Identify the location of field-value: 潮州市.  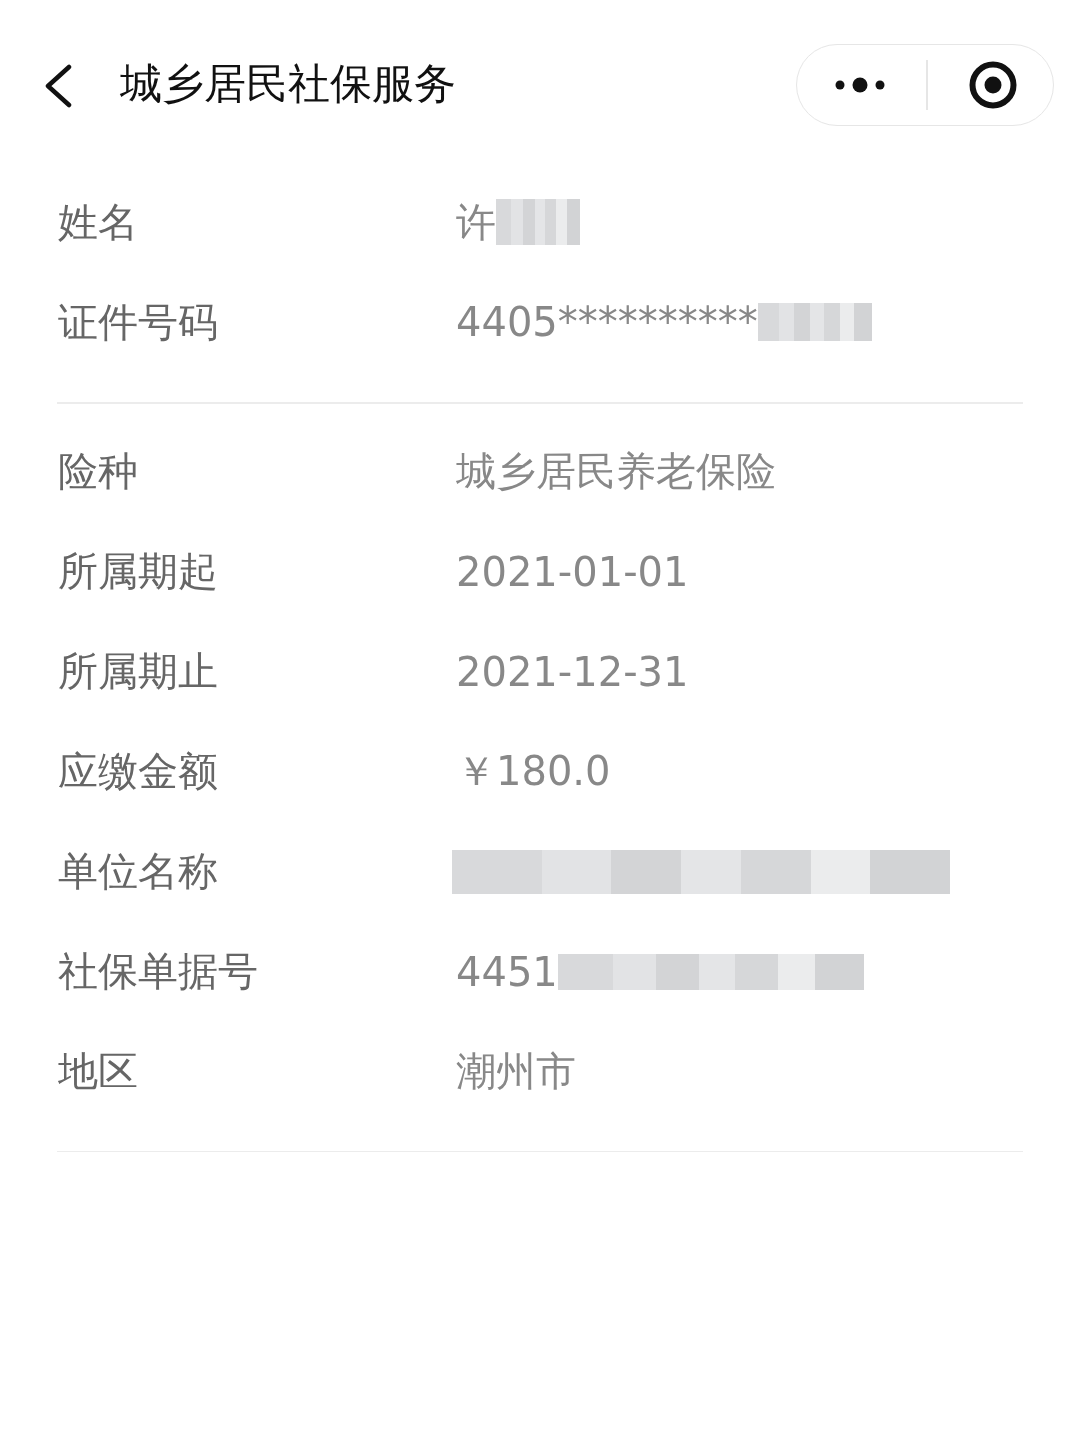
(516, 1071).